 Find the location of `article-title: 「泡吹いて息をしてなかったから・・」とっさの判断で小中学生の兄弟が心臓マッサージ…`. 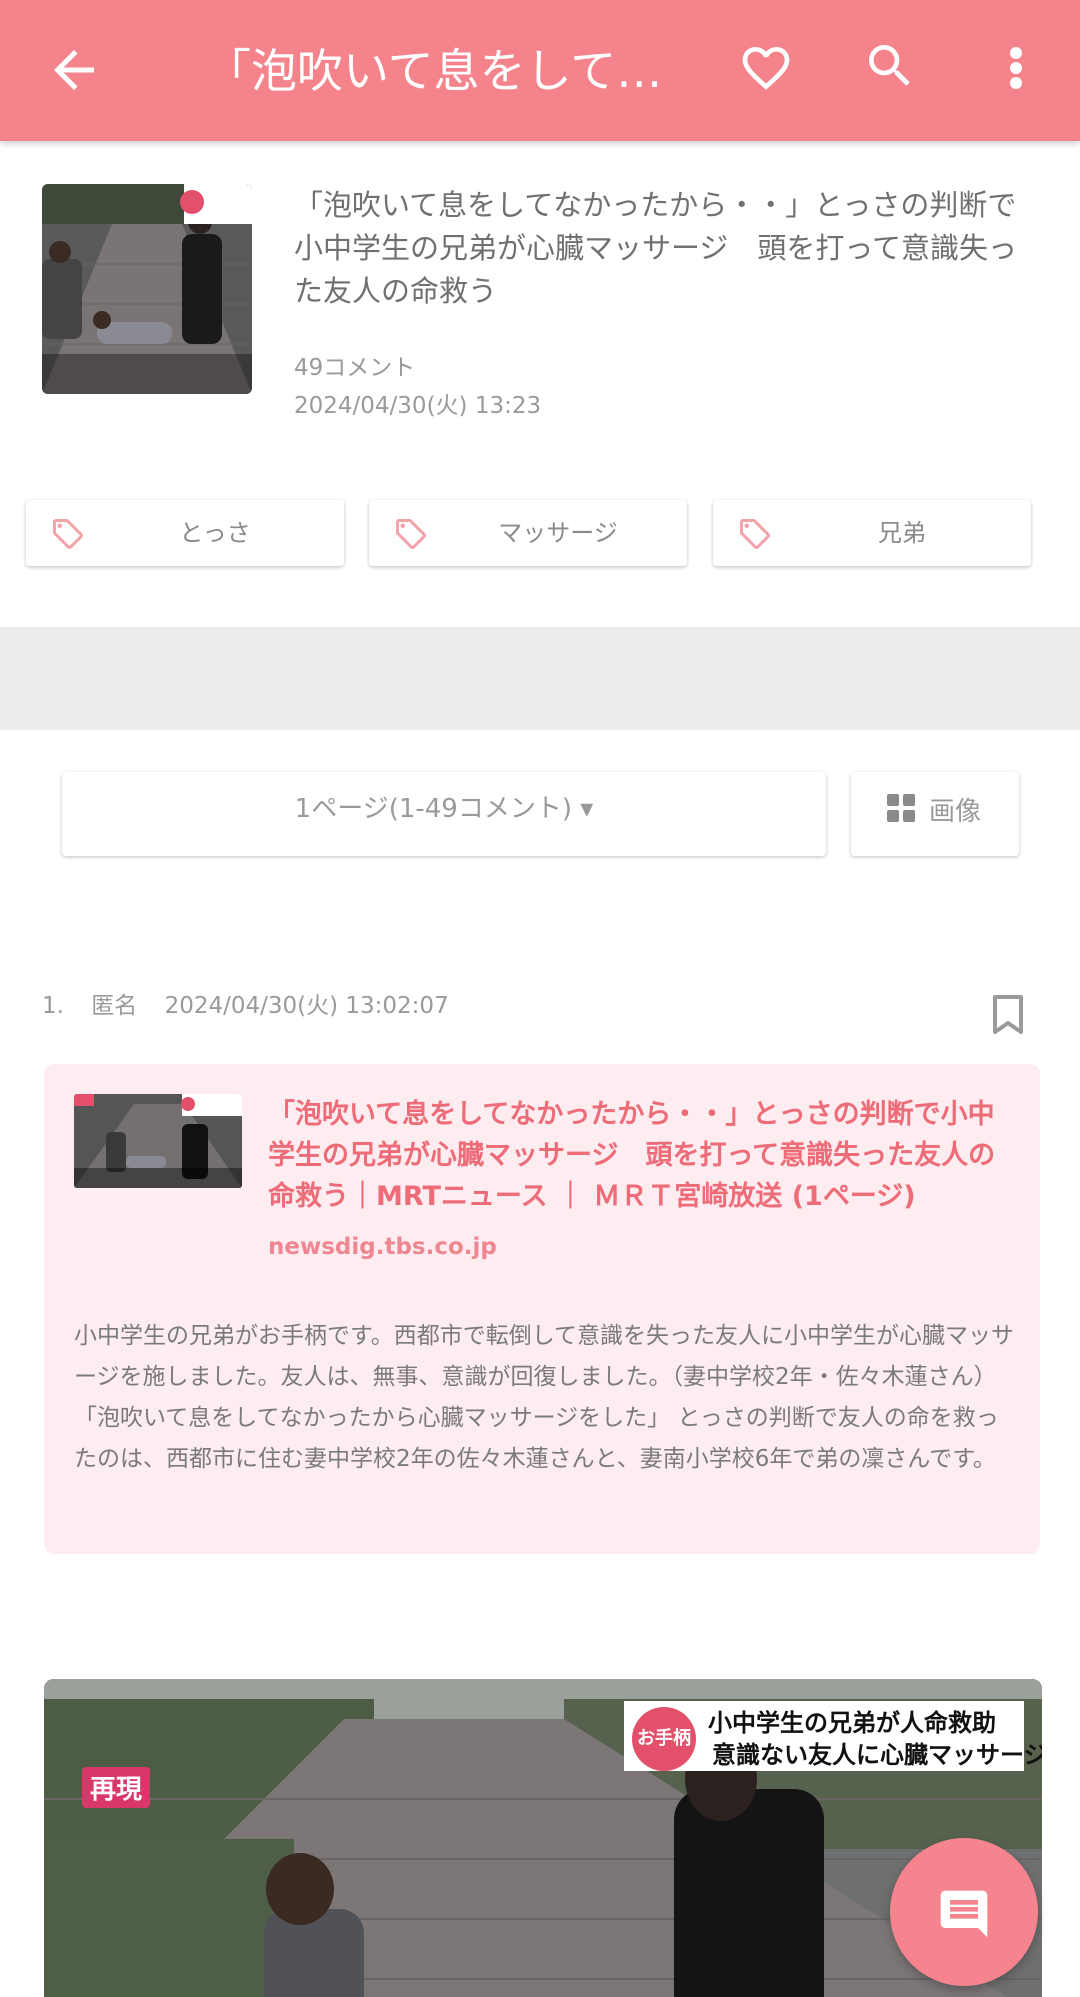

article-title: 「泡吹いて息をしてなかったから・・」とっさの判断で小中学生の兄弟が心臓マッサージ… is located at coordinates (664, 248).